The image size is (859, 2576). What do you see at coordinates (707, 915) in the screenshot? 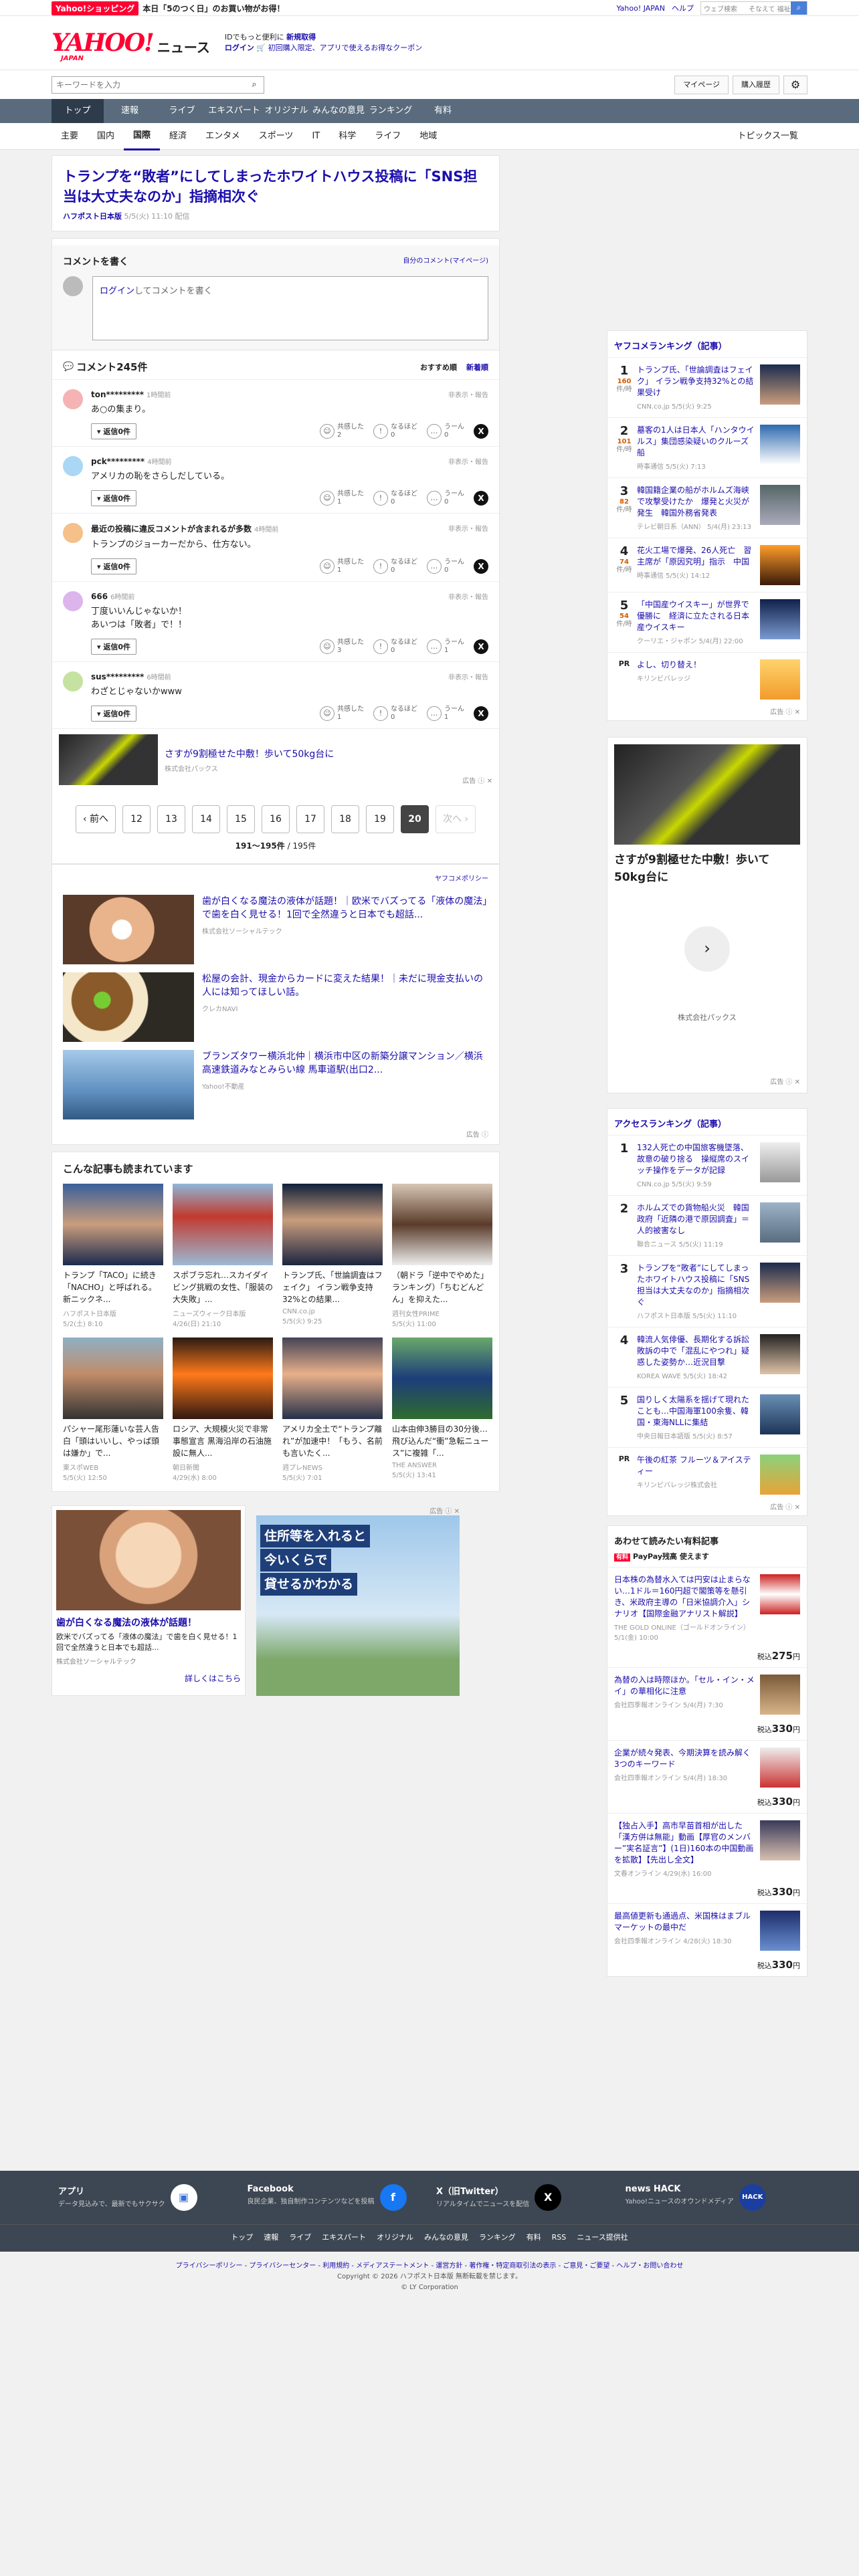
I see `side-ad: さすが9割極せた中敷！歩いて50kg台に › 株式会社パックス 広告 ⓘ ✕` at bounding box center [707, 915].